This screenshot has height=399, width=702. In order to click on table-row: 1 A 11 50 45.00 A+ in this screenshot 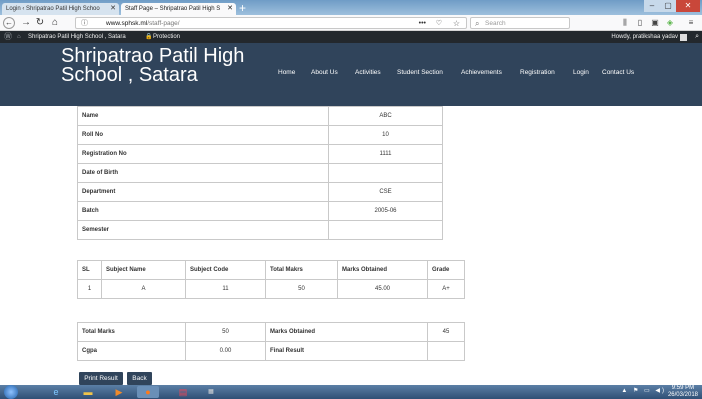, I will do `click(271, 289)`.